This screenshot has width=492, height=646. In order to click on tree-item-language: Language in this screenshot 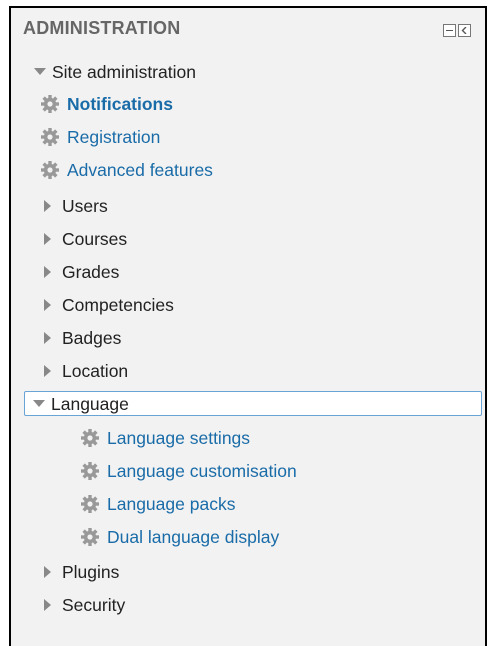, I will do `click(81, 404)`.